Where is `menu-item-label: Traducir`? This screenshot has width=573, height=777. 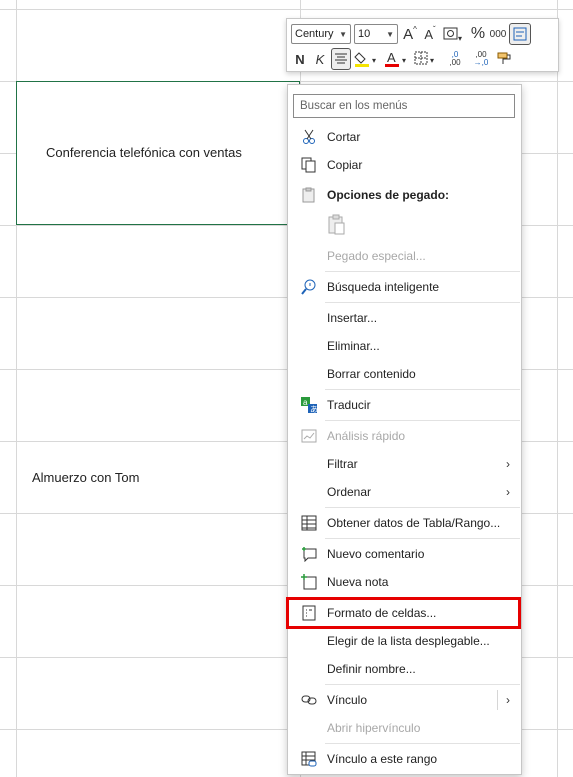 menu-item-label: Traducir is located at coordinates (349, 405).